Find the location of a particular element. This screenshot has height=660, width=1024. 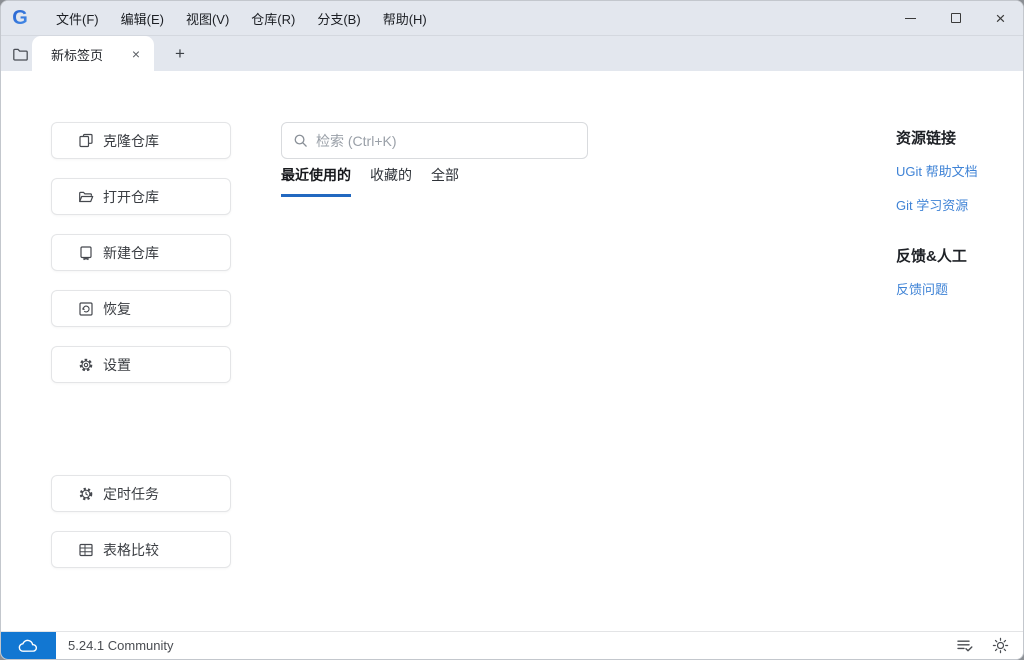

version-label: 5.24.1 Community is located at coordinates (121, 645).